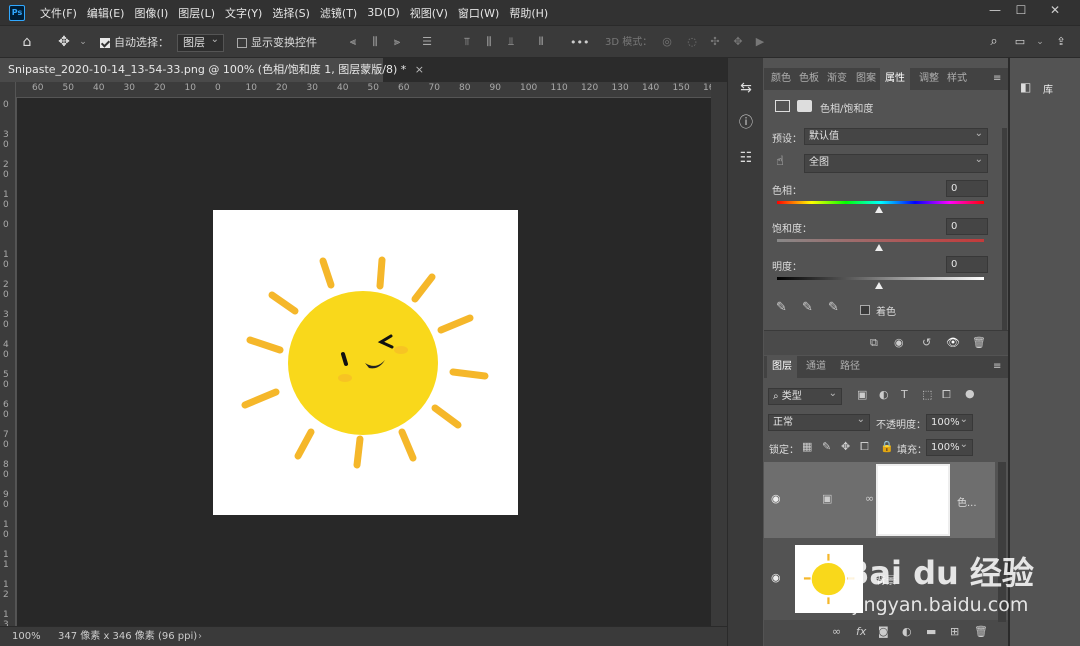  I want to click on align-center-icon: ⫼, so click(375, 42).